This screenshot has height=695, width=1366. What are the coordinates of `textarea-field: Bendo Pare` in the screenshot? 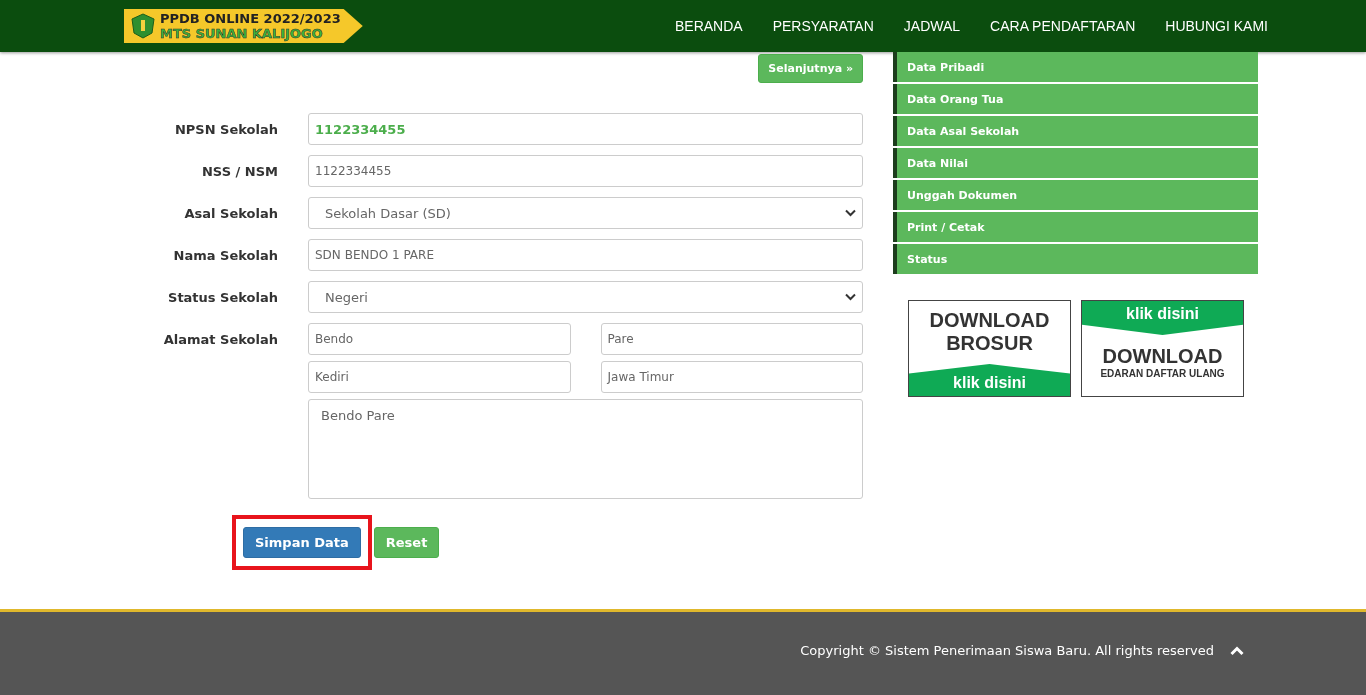 It's located at (585, 449).